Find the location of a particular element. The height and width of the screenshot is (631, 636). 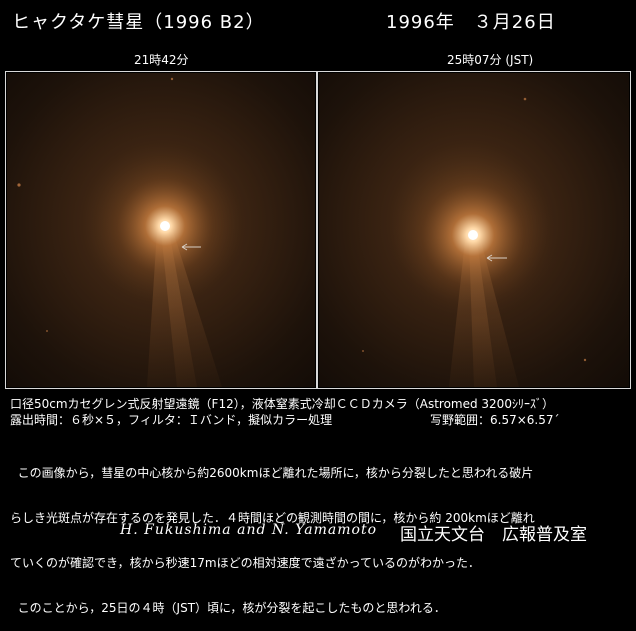

image-title: ヒャクタケ彗星（1996 B2） is located at coordinates (138, 22).